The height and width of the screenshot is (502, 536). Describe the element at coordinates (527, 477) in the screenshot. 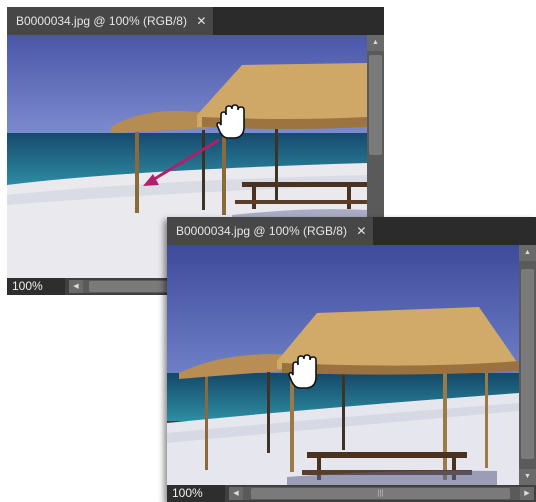

I see `scroll-down-icon: ▼` at that location.